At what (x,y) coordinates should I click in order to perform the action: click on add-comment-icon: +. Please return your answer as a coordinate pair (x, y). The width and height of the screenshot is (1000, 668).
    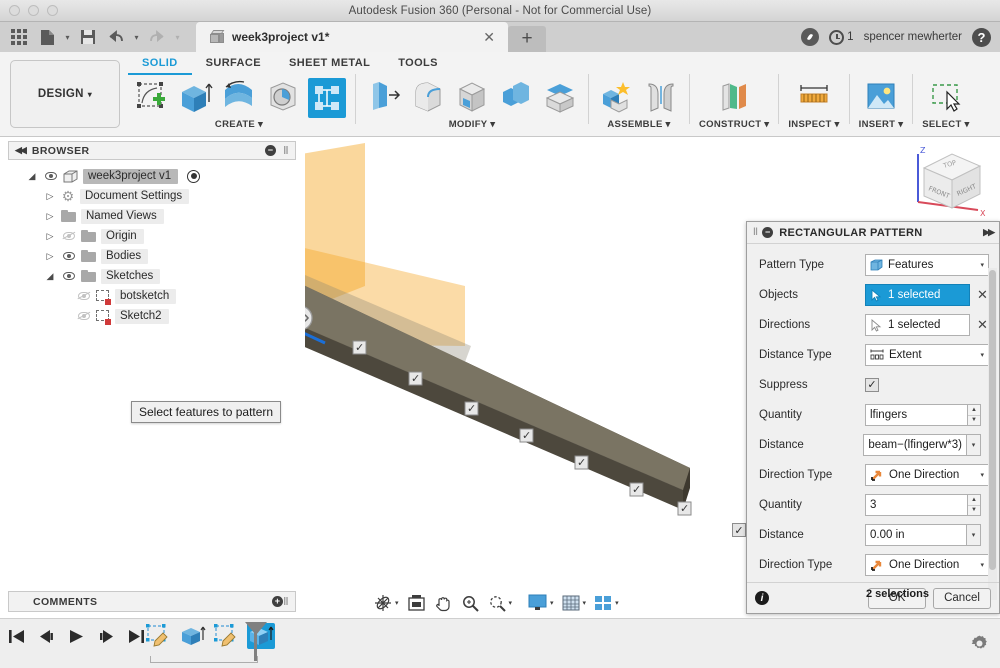
    Looking at the image, I should click on (278, 601).